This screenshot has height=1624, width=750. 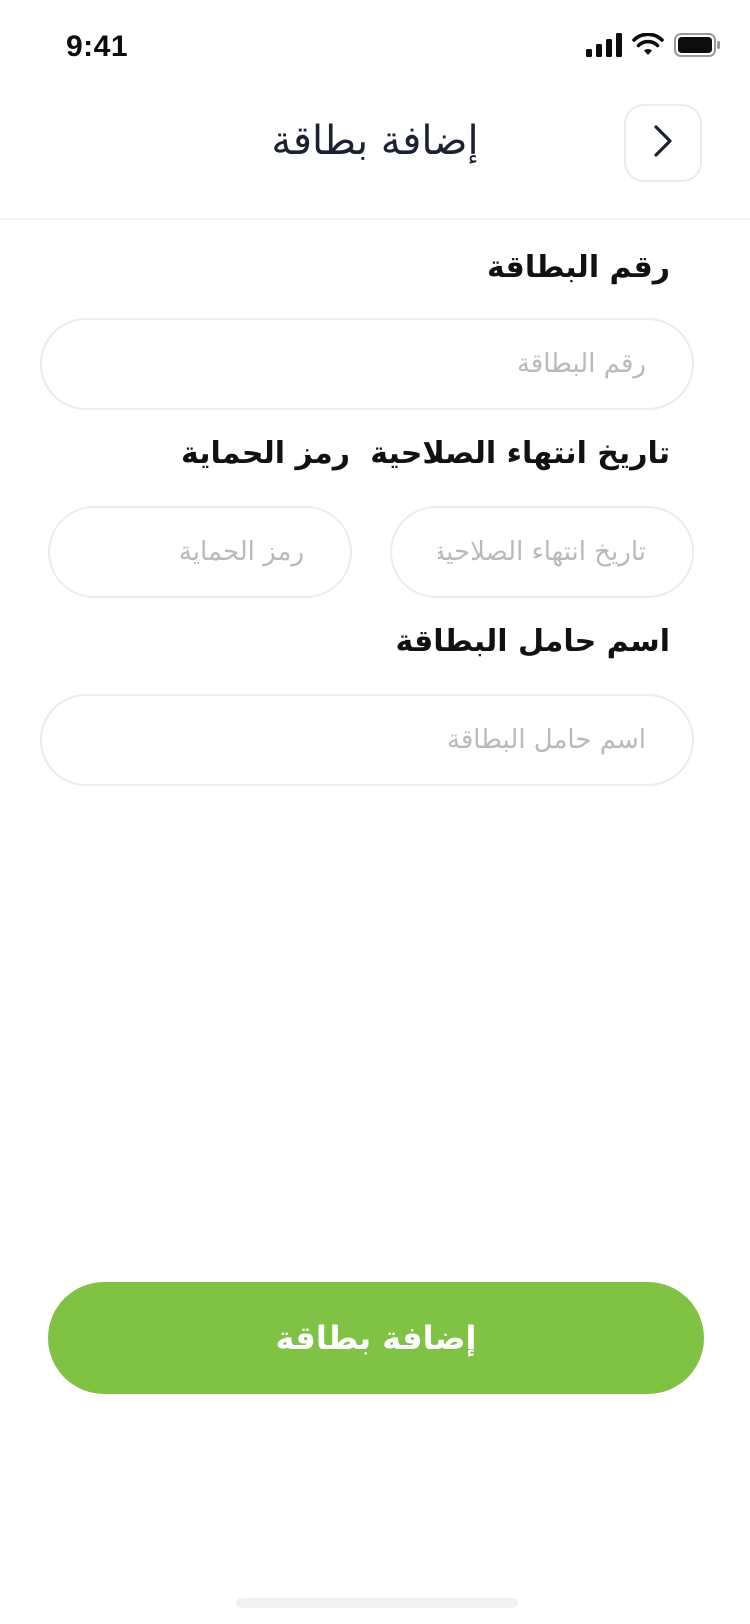 What do you see at coordinates (697, 47) in the screenshot?
I see `battery-icon` at bounding box center [697, 47].